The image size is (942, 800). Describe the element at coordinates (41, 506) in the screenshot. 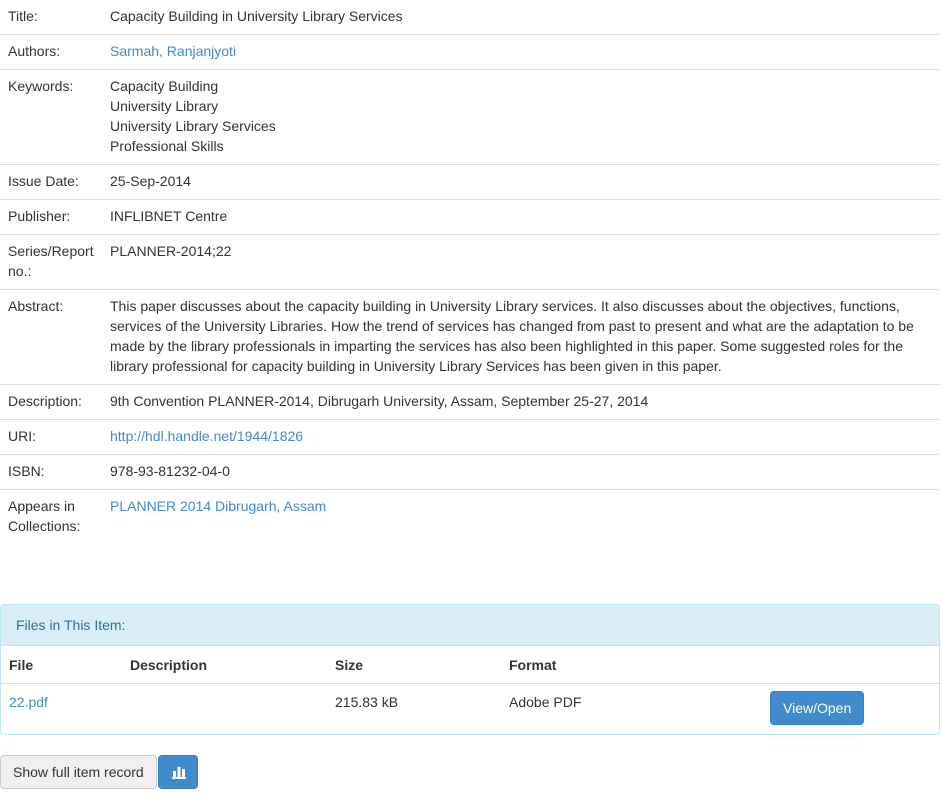

I see `collections-label-line: Appears in` at that location.